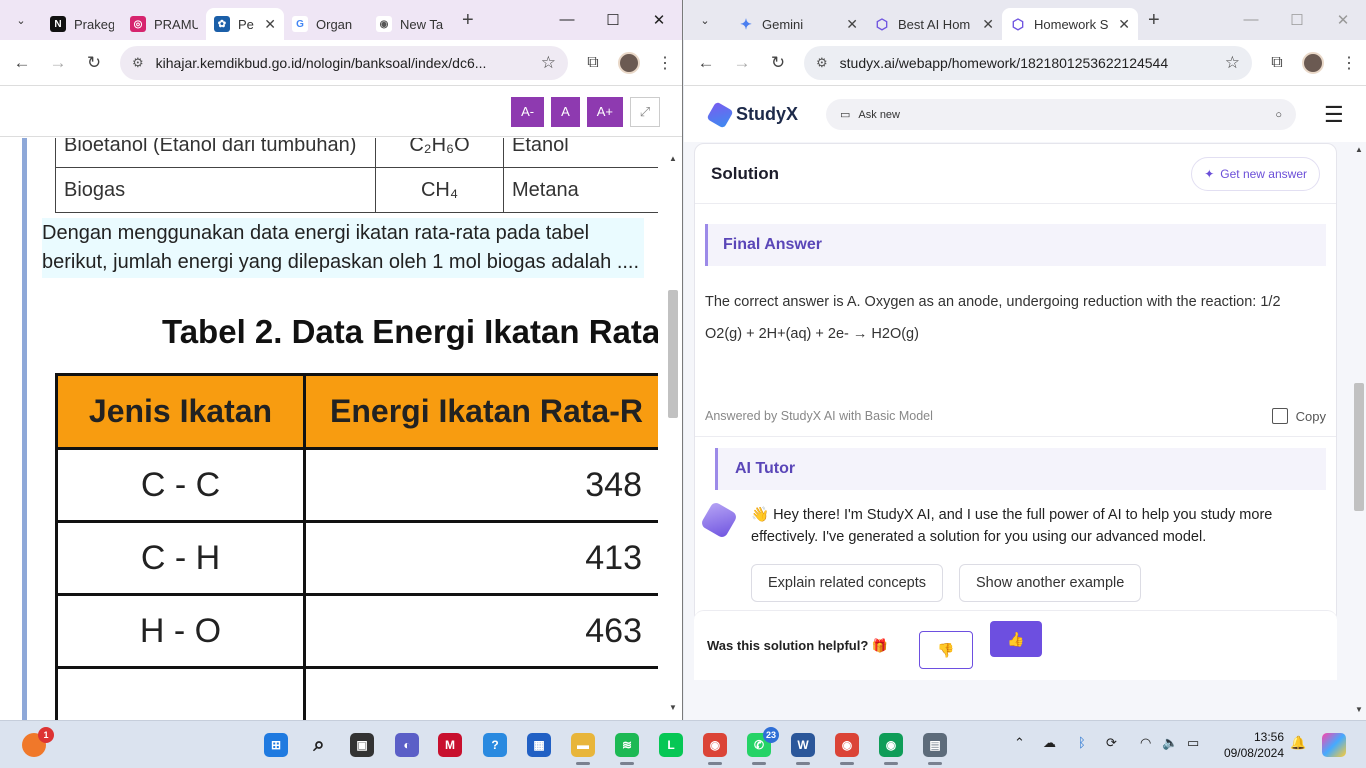  What do you see at coordinates (1019, 743) in the screenshot?
I see `chevron-up-icon: ⌃` at bounding box center [1019, 743].